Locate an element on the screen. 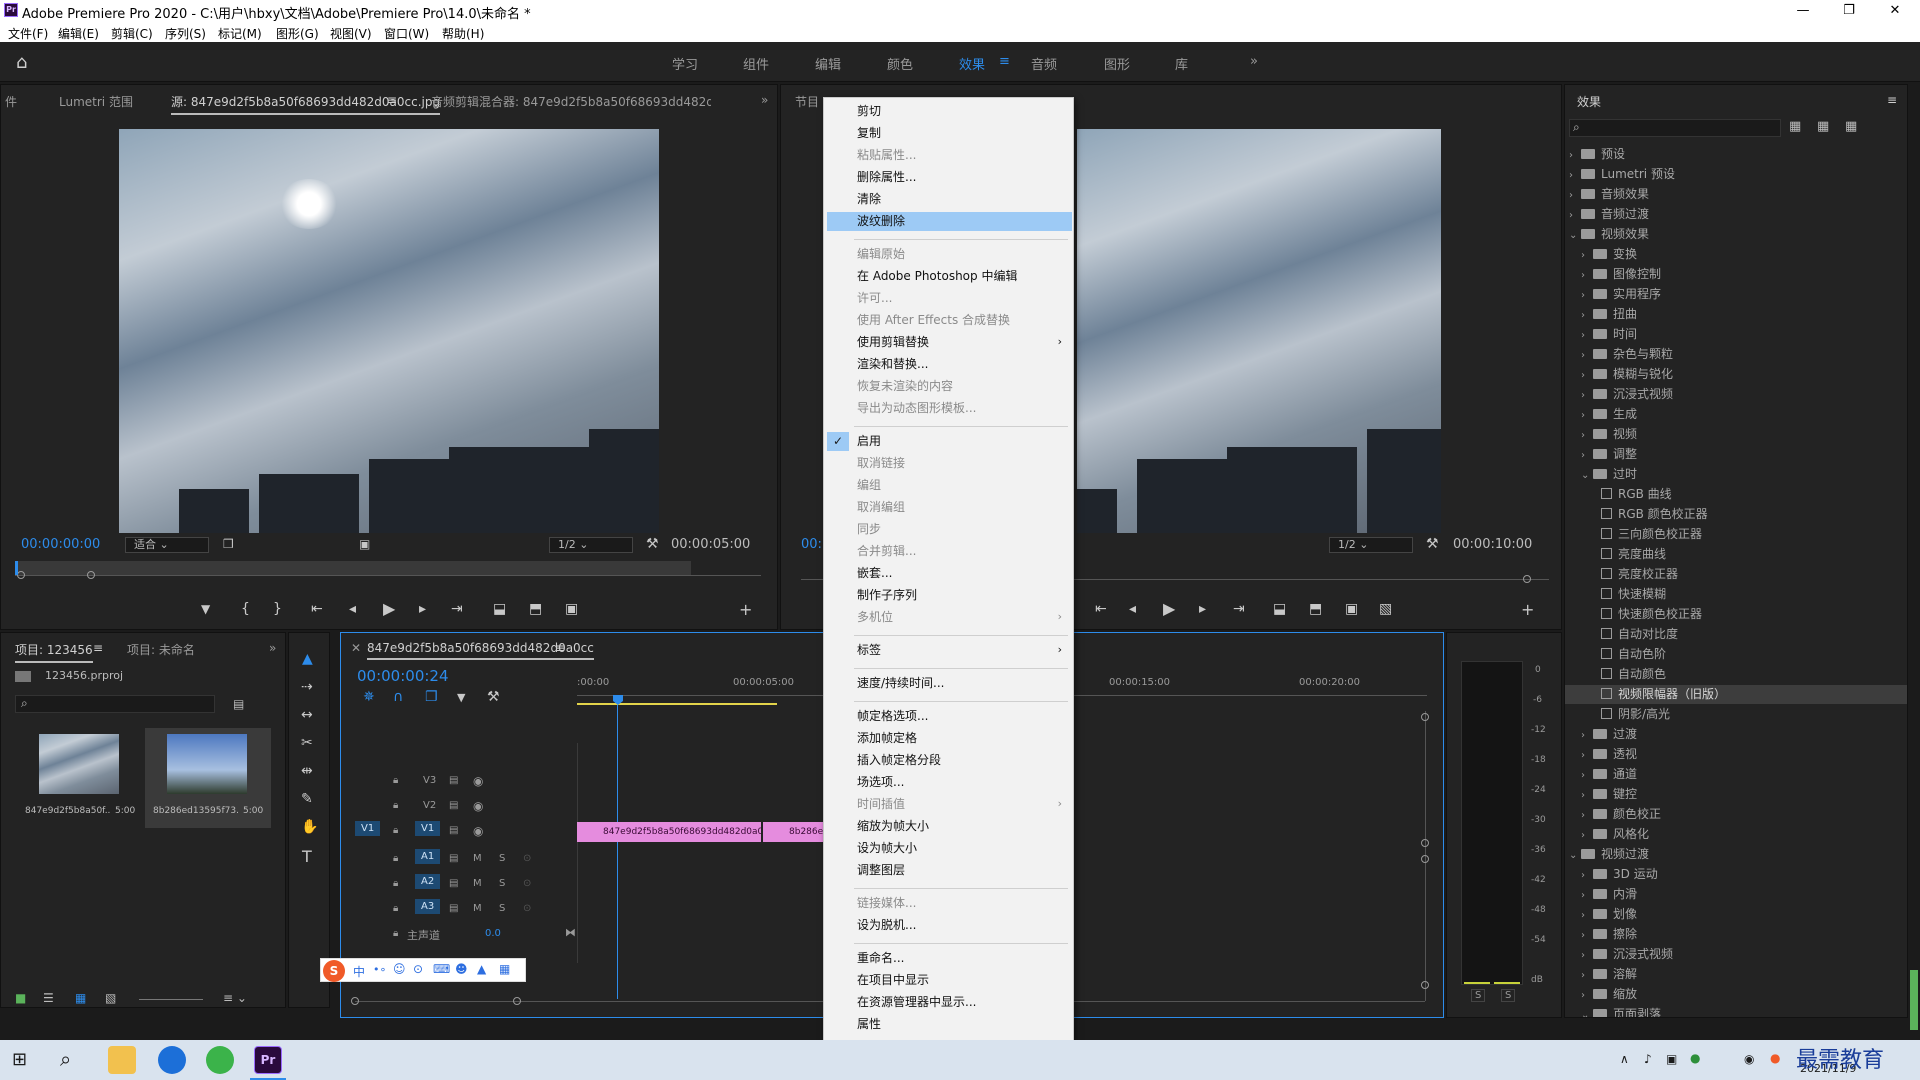 The image size is (1920, 1080). track-label-a2: A2 is located at coordinates (428, 881).